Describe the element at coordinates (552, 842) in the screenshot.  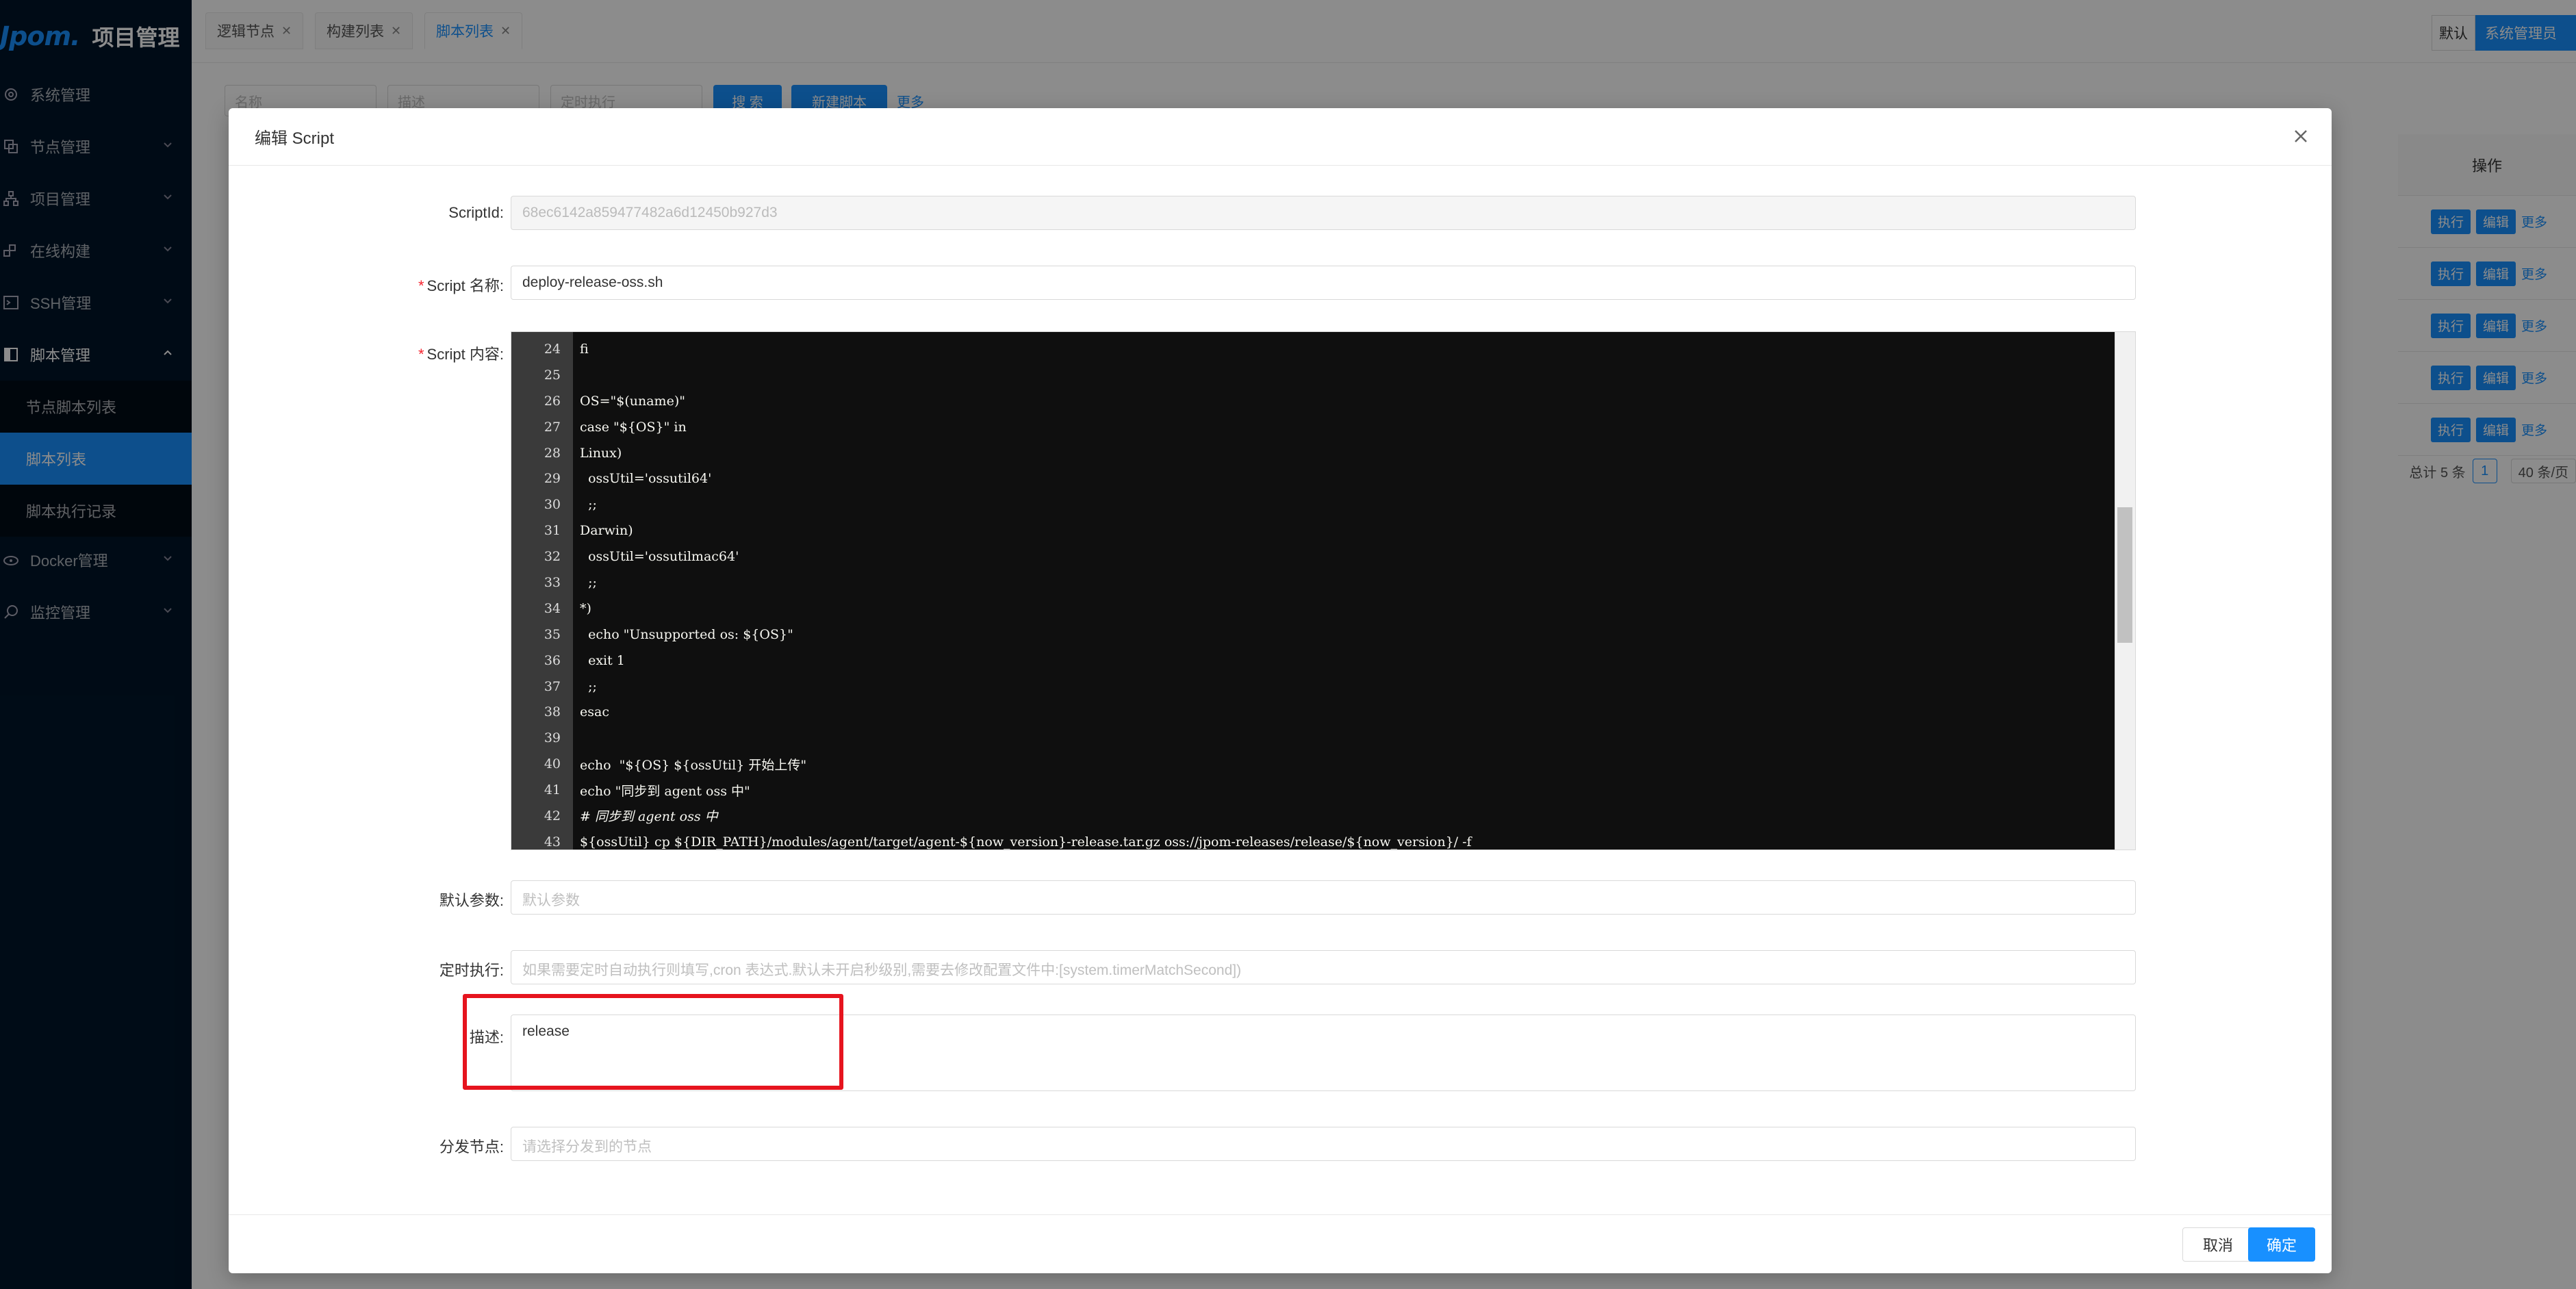
I see `line-number: 43` at that location.